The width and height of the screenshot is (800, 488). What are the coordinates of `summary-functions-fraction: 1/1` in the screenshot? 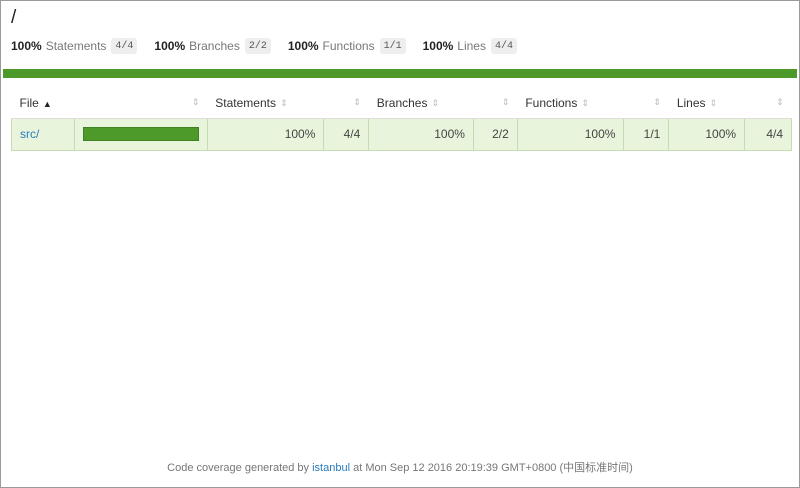 It's located at (392, 46).